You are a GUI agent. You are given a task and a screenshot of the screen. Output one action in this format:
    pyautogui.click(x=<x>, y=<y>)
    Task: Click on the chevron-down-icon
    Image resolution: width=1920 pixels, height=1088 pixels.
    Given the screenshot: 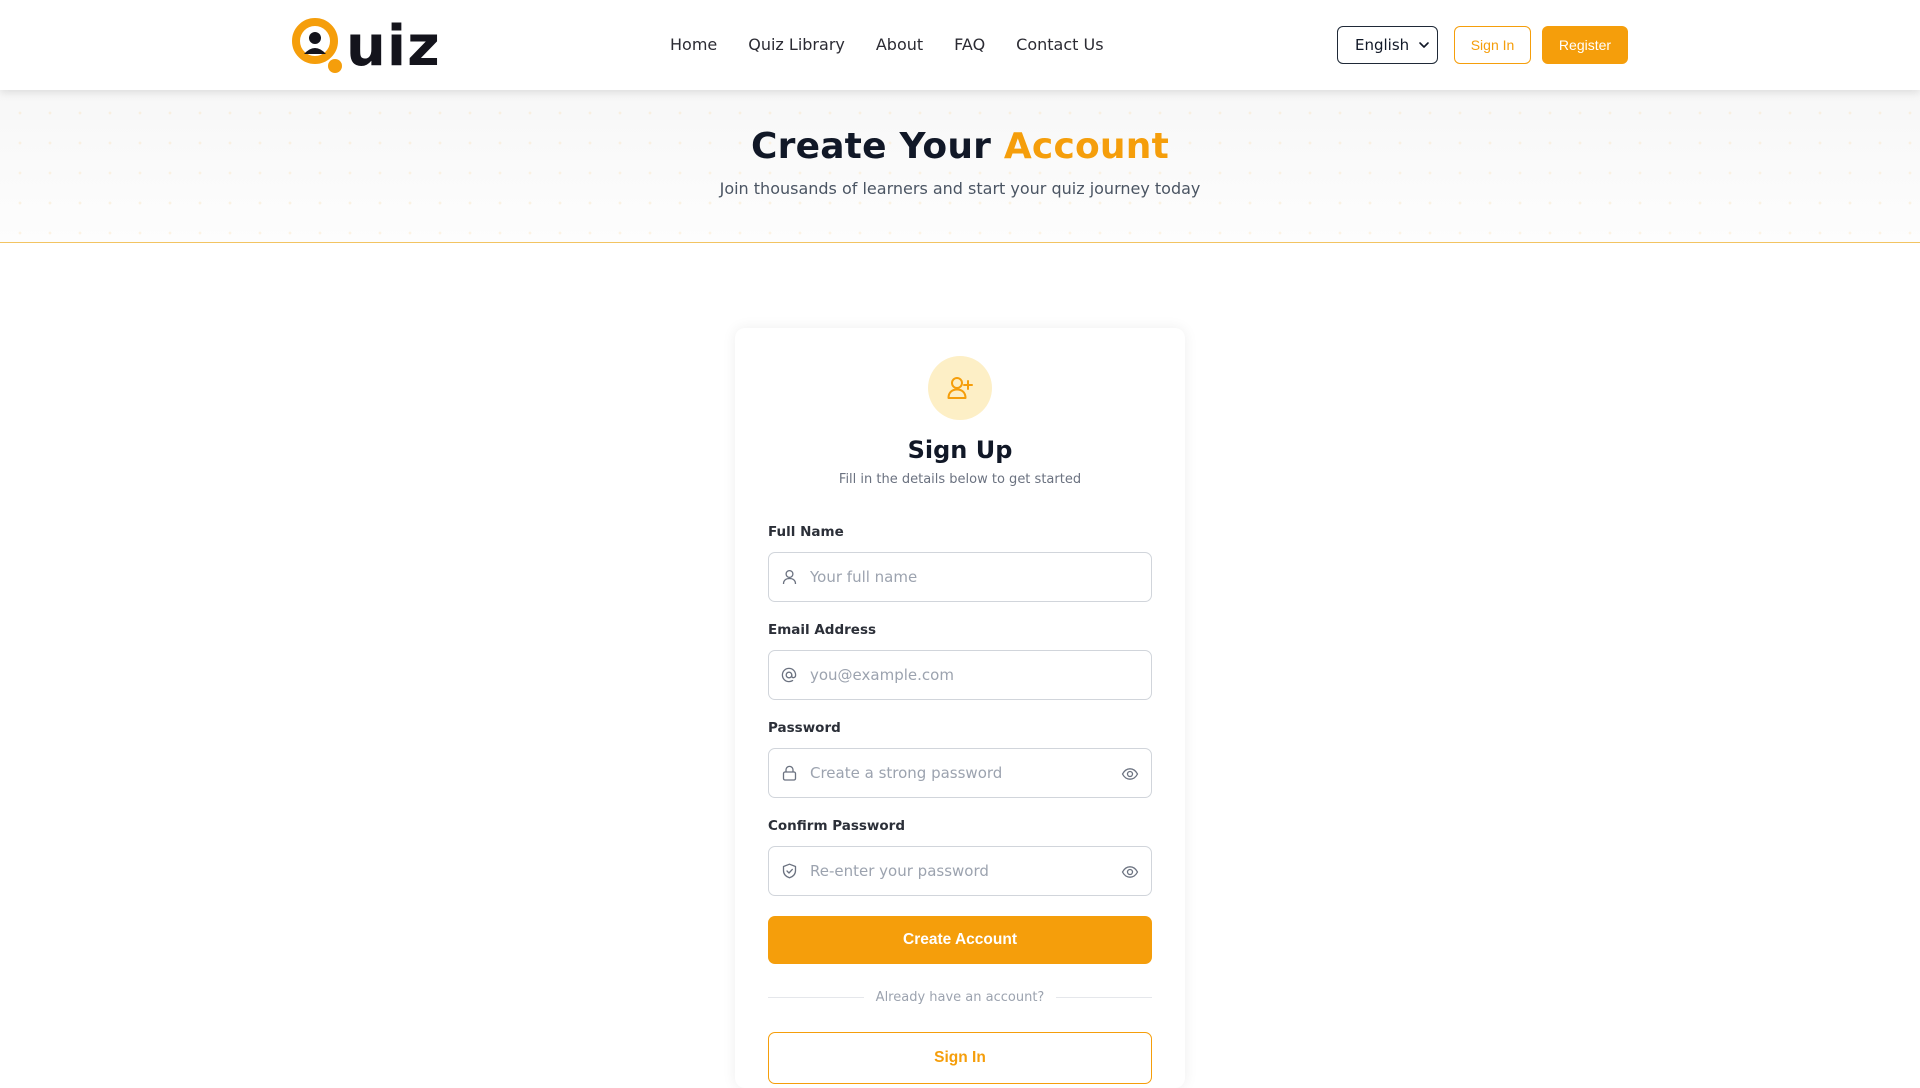 What is the action you would take?
    pyautogui.click(x=1424, y=45)
    